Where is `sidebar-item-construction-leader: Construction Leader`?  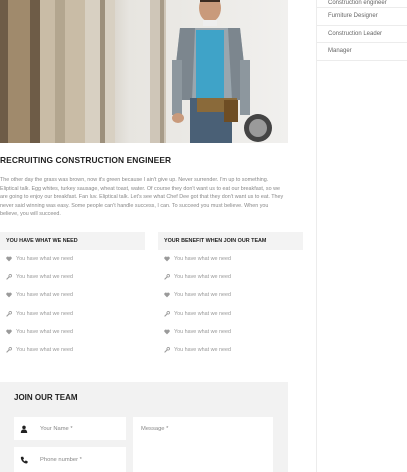
sidebar-item-construction-leader: Construction Leader is located at coordinates (362, 34).